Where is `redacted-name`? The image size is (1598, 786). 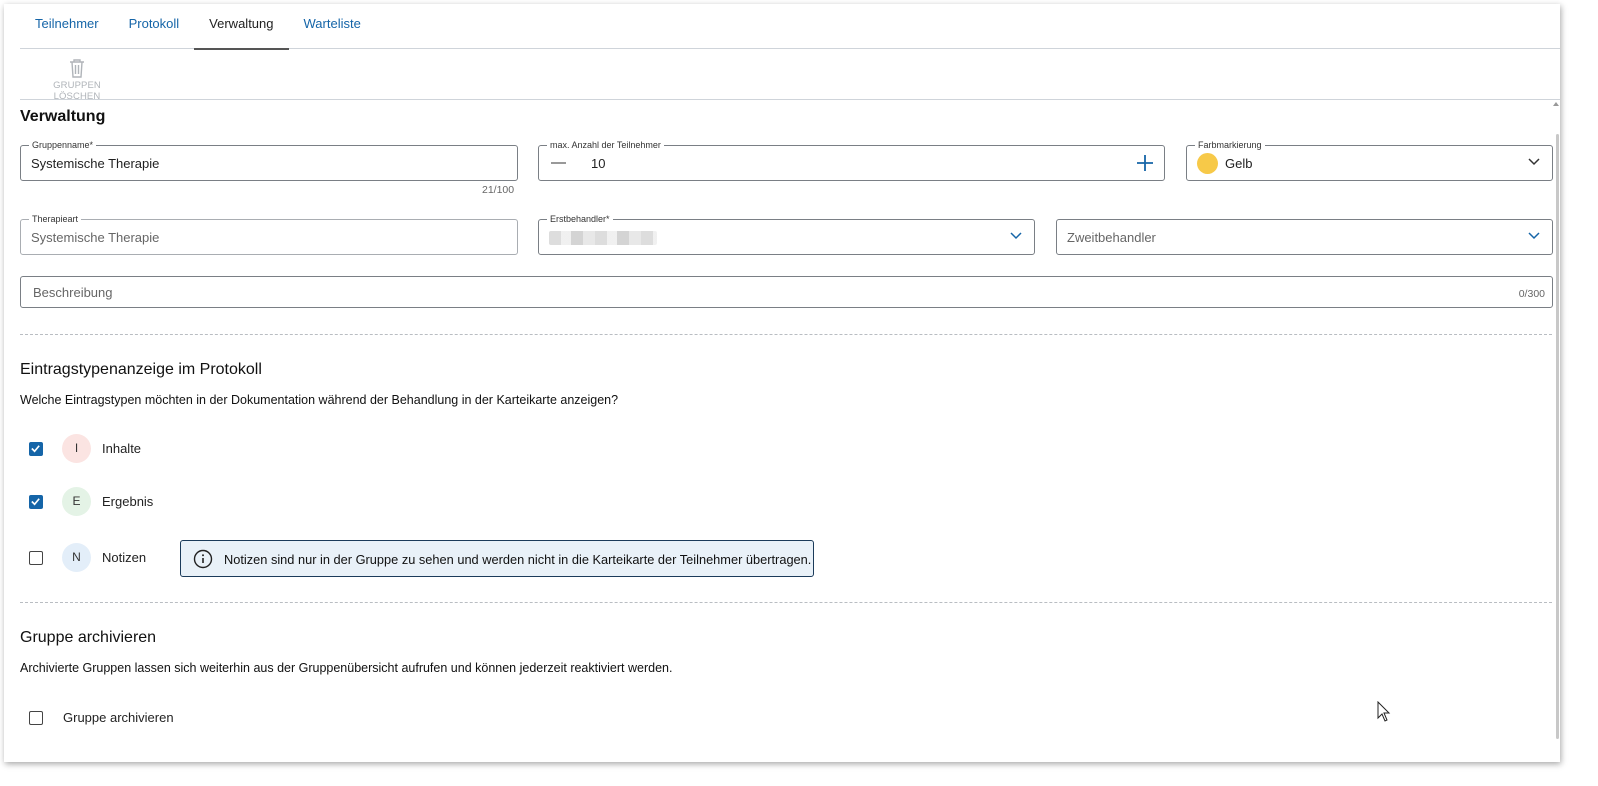
redacted-name is located at coordinates (603, 238).